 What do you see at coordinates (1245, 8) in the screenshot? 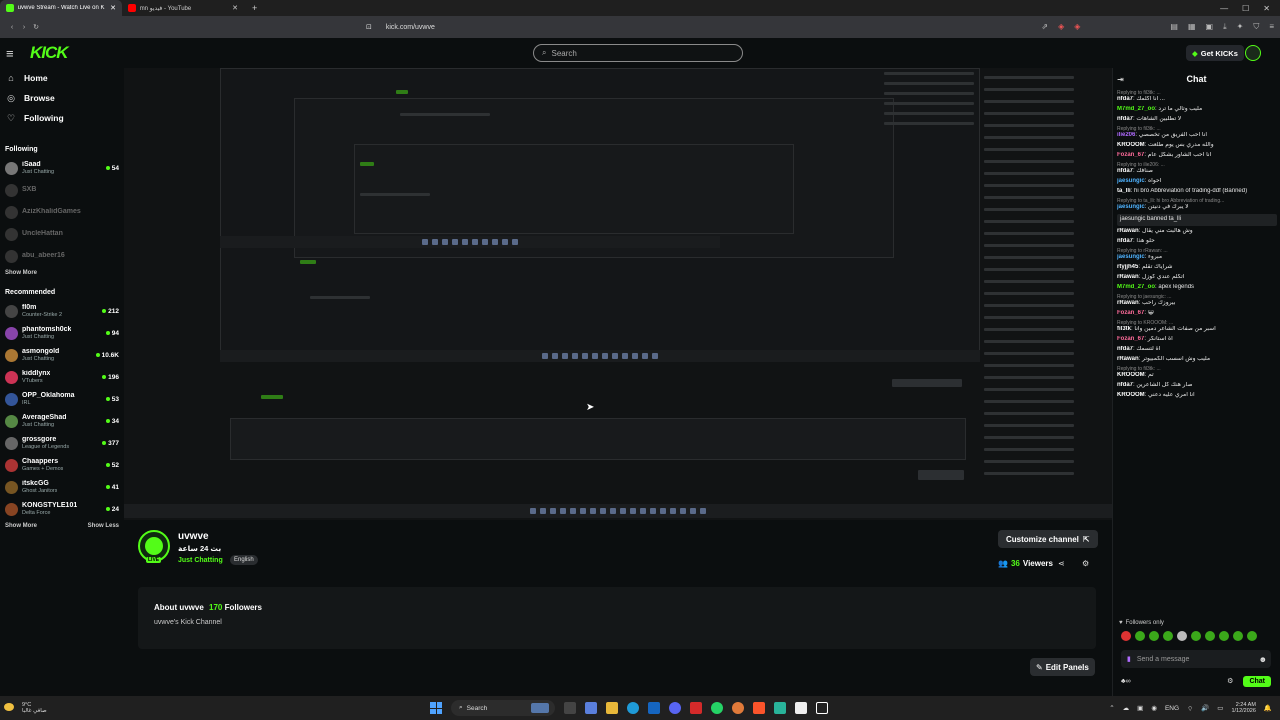
I see `maximize-icon: ☐` at bounding box center [1245, 8].